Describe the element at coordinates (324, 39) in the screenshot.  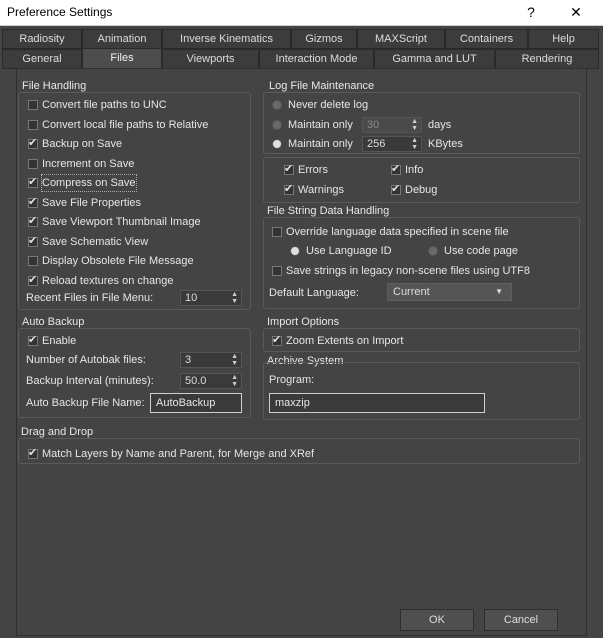
I see `tab-gizmos: Gizmos` at that location.